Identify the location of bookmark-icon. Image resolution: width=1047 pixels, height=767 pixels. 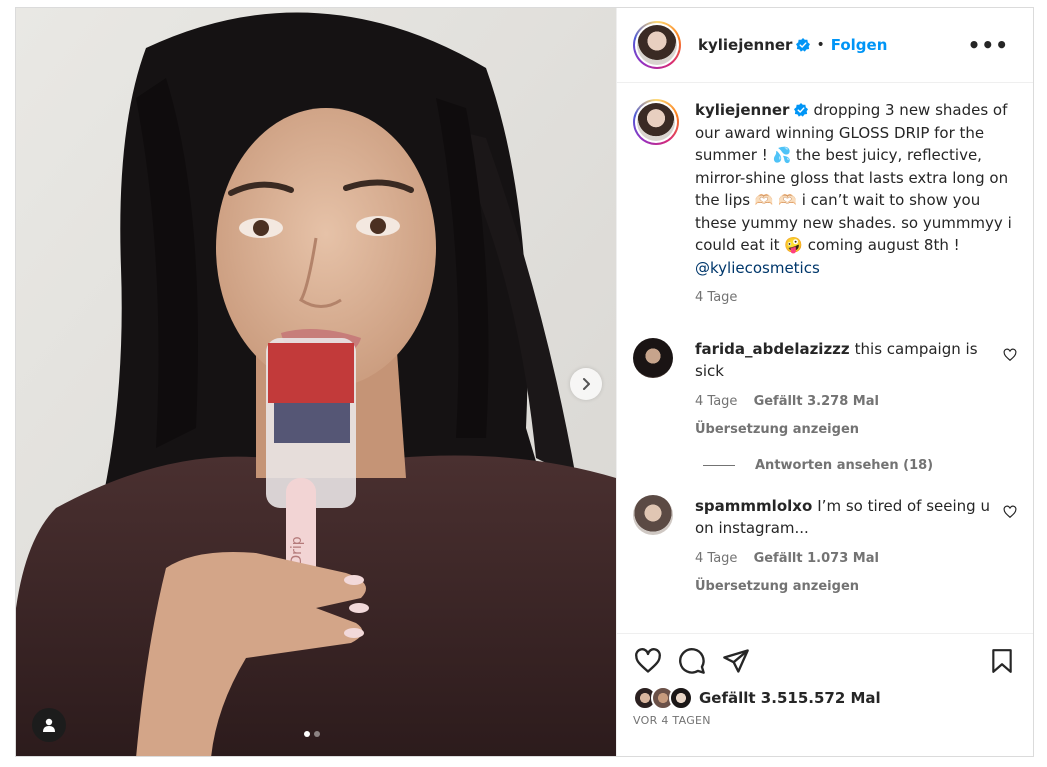
(1002, 661).